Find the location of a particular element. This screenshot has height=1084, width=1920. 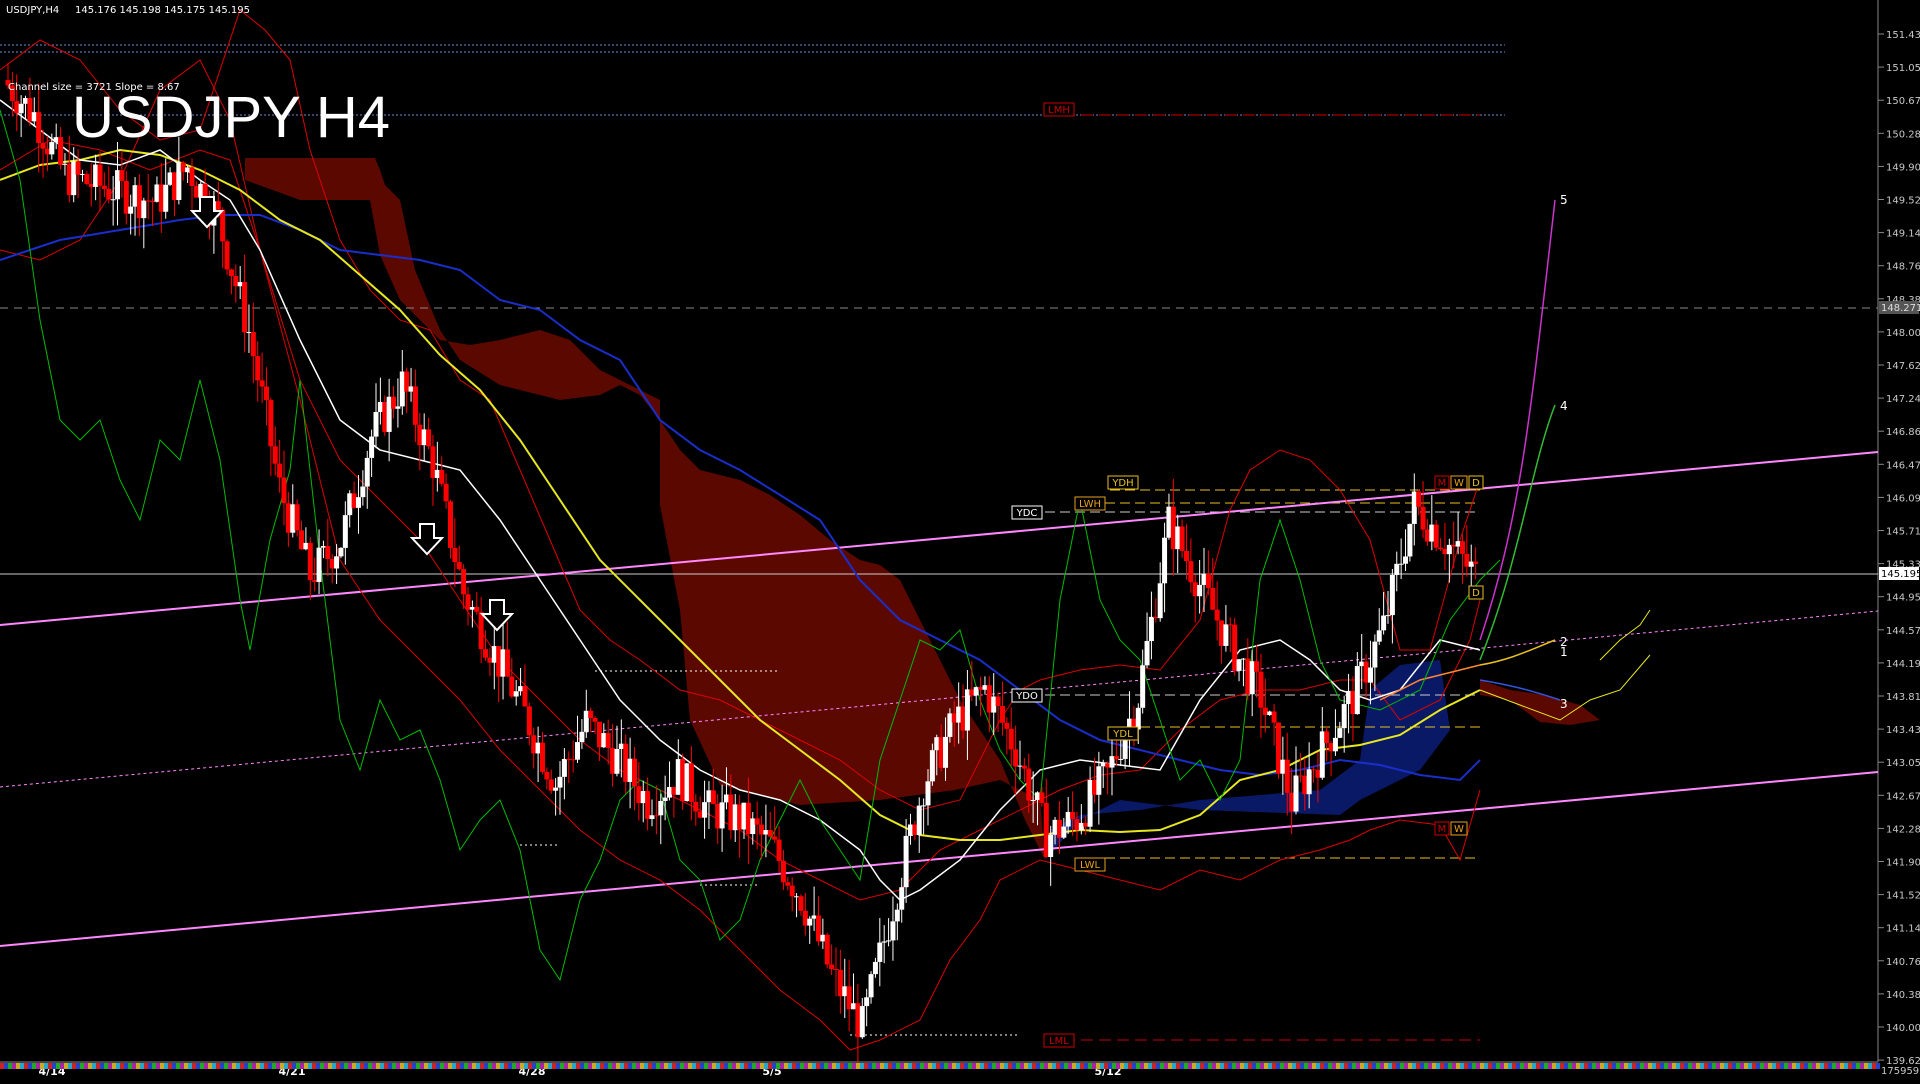

chart-big-title: USDJPY H4 is located at coordinates (231, 117).